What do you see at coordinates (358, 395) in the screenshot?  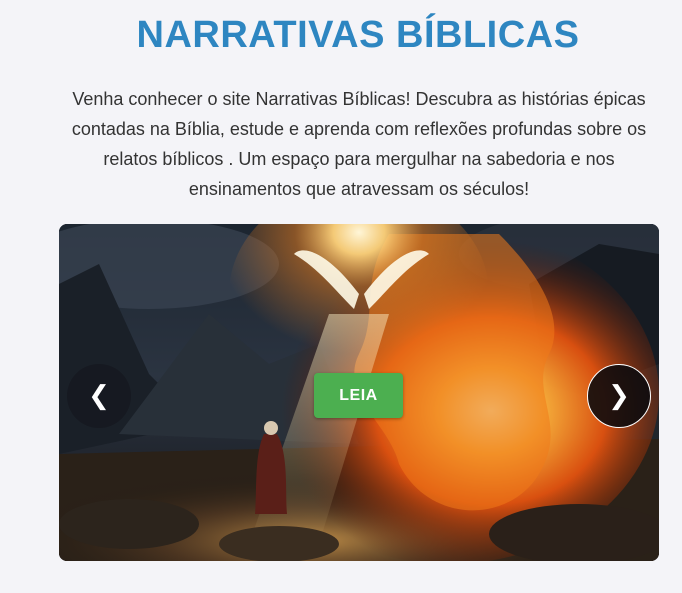 I see `read-button: LEIA` at bounding box center [358, 395].